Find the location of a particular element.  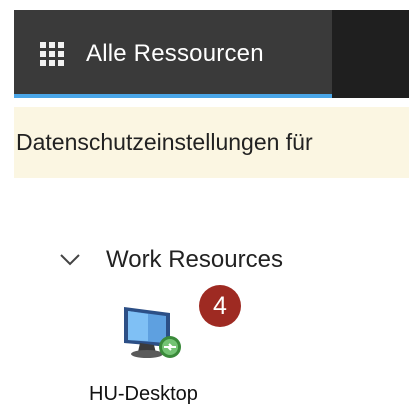

left-margin is located at coordinates (7, 205).